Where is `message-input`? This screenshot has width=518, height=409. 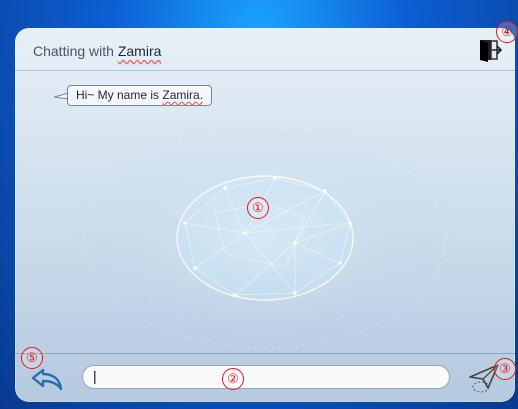
message-input is located at coordinates (266, 377).